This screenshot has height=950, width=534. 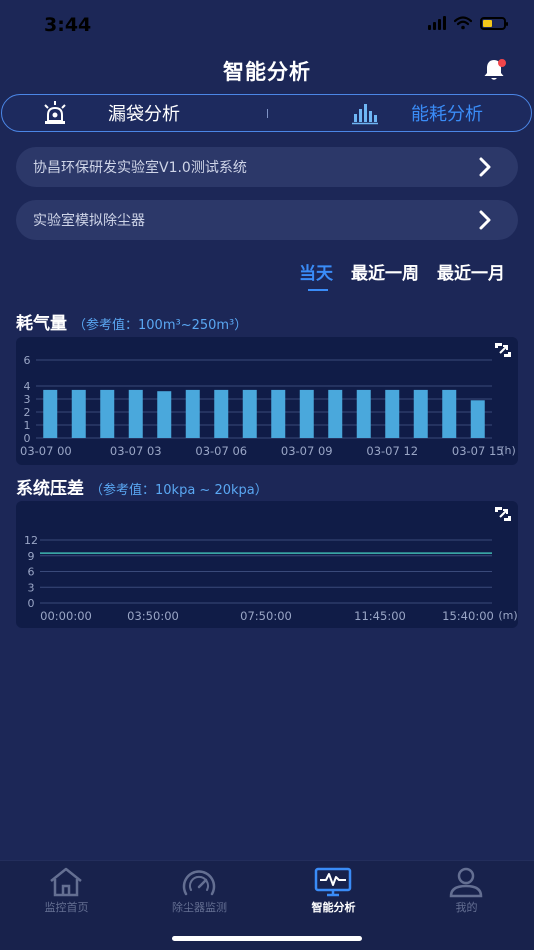 What do you see at coordinates (41, 324) in the screenshot?
I see `gas-title: 耗气量` at bounding box center [41, 324].